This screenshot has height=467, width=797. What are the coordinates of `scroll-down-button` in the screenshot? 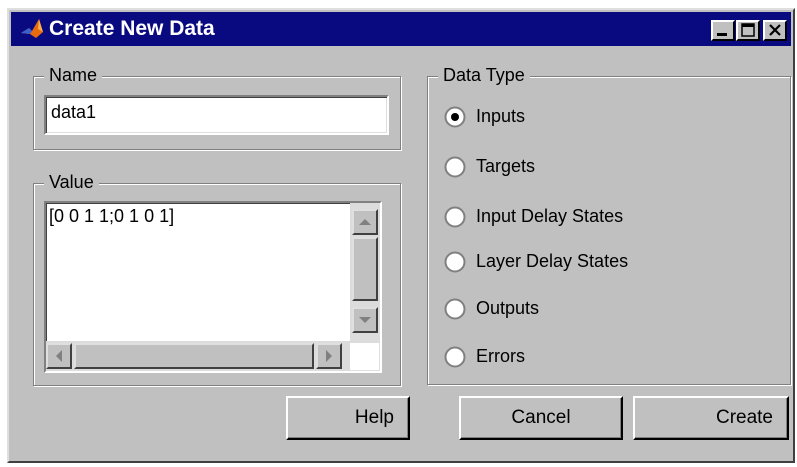 It's located at (365, 320).